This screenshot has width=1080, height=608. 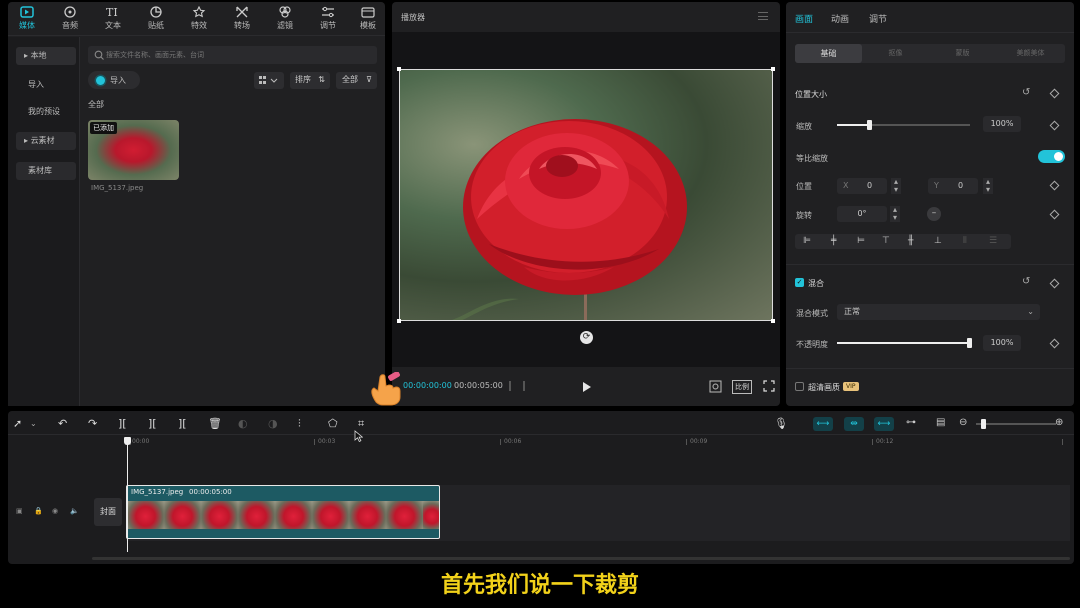 I want to click on tab-media: 媒体, so click(x=27, y=18).